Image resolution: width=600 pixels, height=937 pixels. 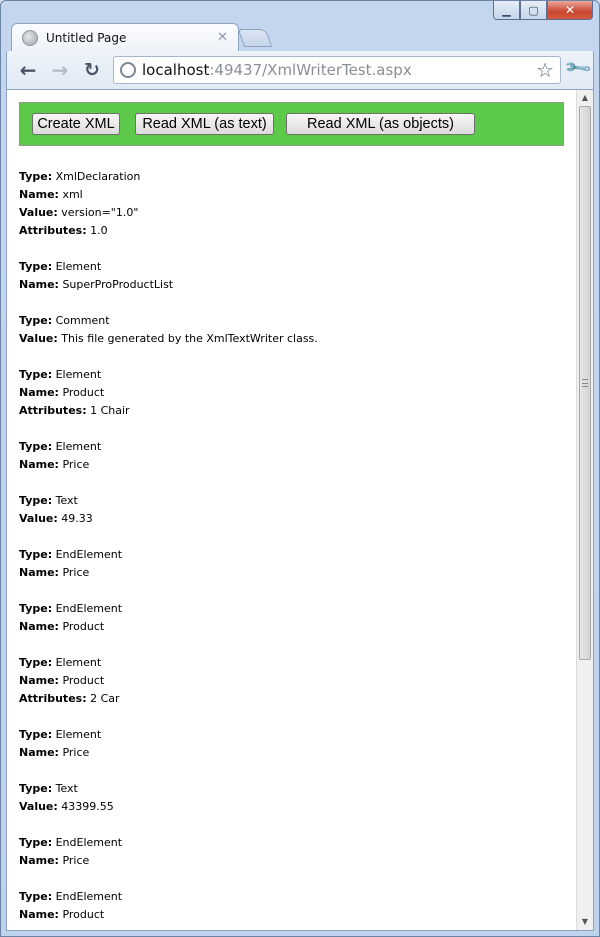 What do you see at coordinates (60, 70) in the screenshot?
I see `forward-arrow-icon: →` at bounding box center [60, 70].